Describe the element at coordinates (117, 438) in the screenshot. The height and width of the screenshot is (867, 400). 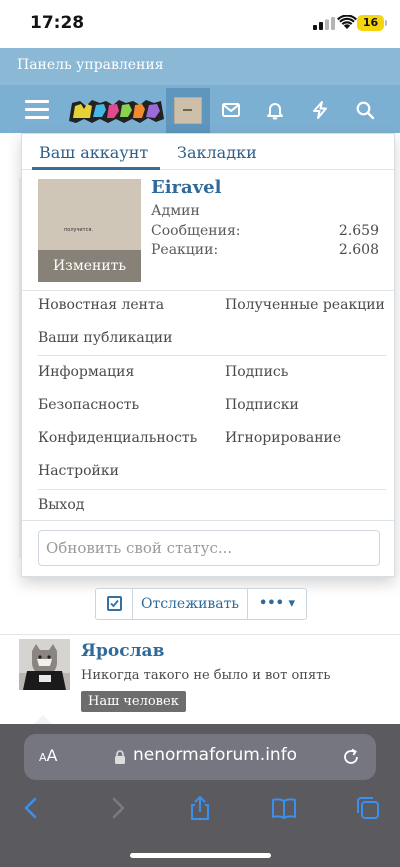
I see `privacy-link: Конфиденциальность` at that location.